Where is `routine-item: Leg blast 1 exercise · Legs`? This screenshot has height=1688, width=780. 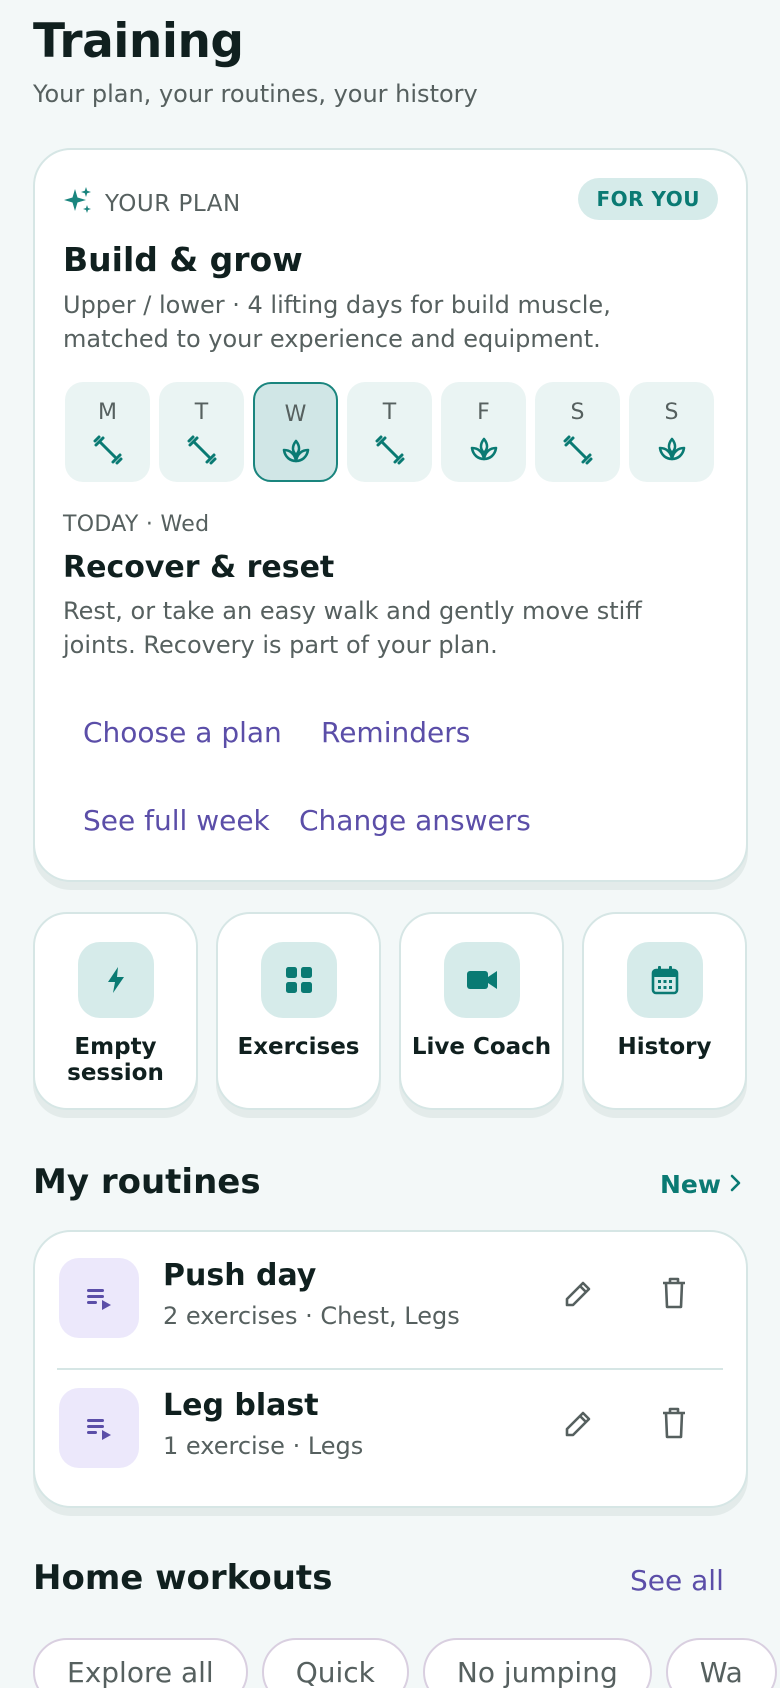 routine-item: Leg blast 1 exercise · Legs is located at coordinates (392, 1425).